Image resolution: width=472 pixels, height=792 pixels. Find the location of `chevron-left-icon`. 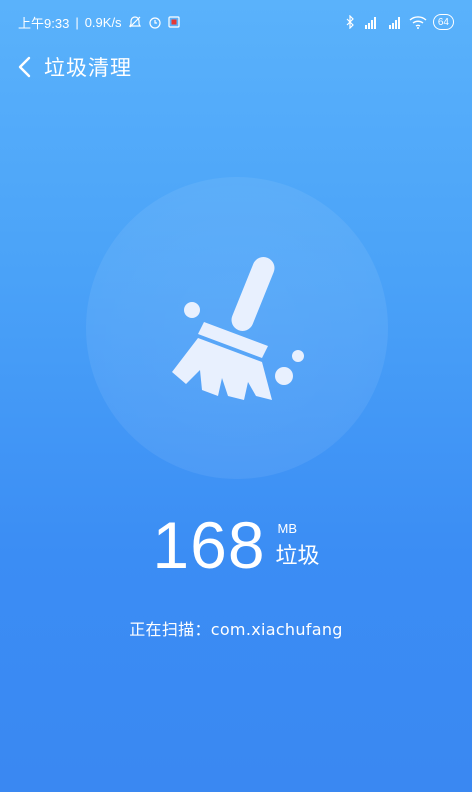

chevron-left-icon is located at coordinates (24, 67).